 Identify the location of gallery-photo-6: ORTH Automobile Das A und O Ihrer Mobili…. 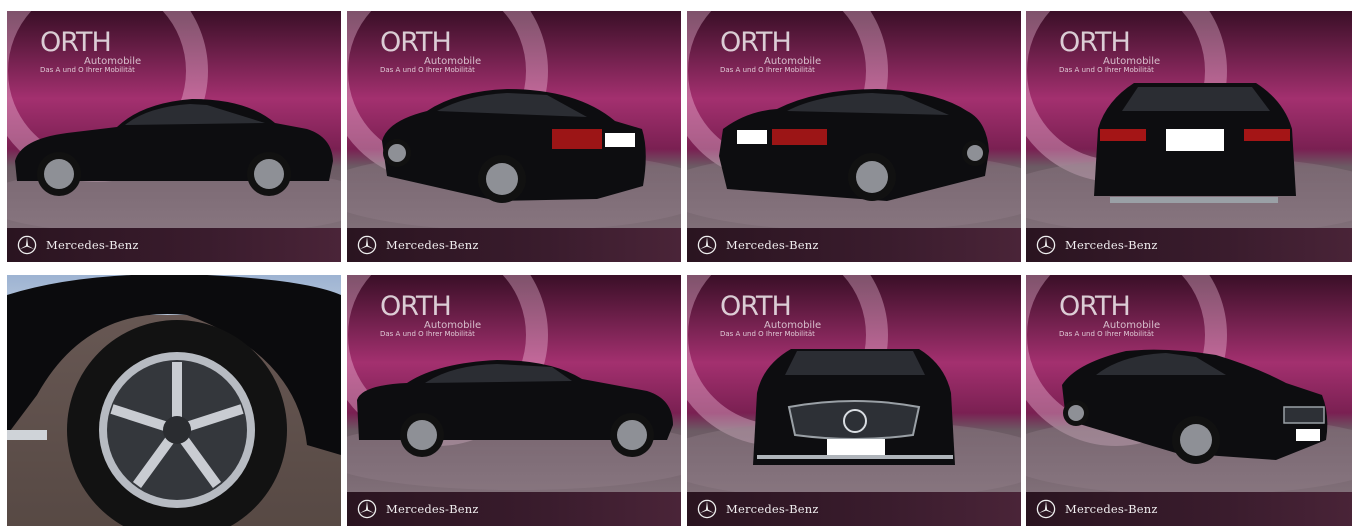
(514, 400).